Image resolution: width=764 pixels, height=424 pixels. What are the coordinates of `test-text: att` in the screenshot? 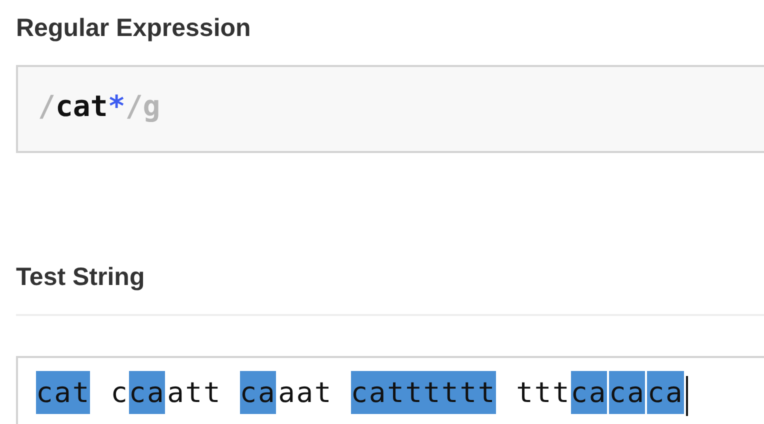 It's located at (195, 392).